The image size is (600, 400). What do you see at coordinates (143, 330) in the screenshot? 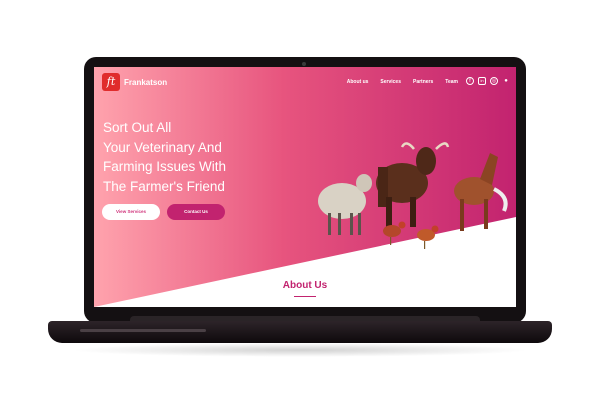
I see `laptop-base-notch` at bounding box center [143, 330].